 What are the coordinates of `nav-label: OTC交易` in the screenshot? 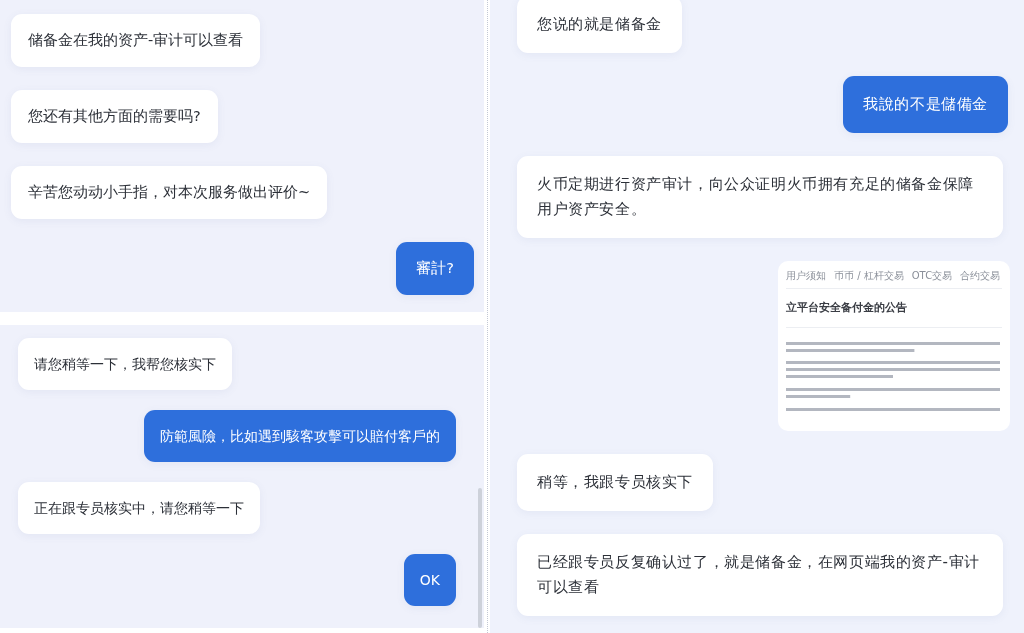 It's located at (932, 275).